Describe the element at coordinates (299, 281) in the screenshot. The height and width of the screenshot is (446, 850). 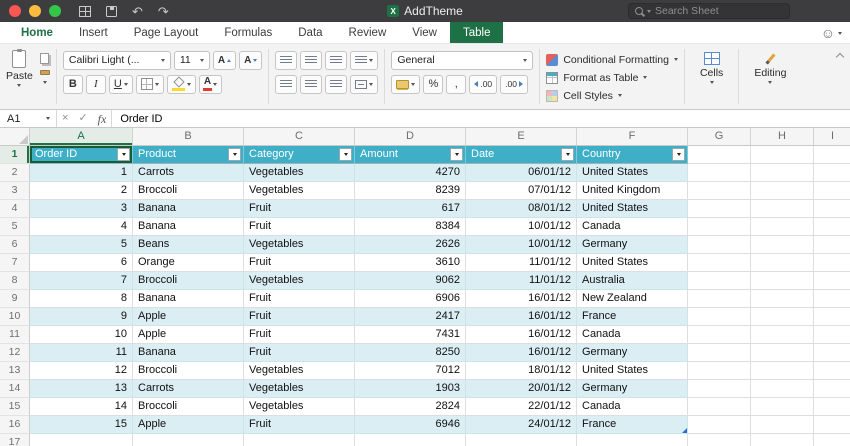
I see `cell-C8: Vegetables` at that location.